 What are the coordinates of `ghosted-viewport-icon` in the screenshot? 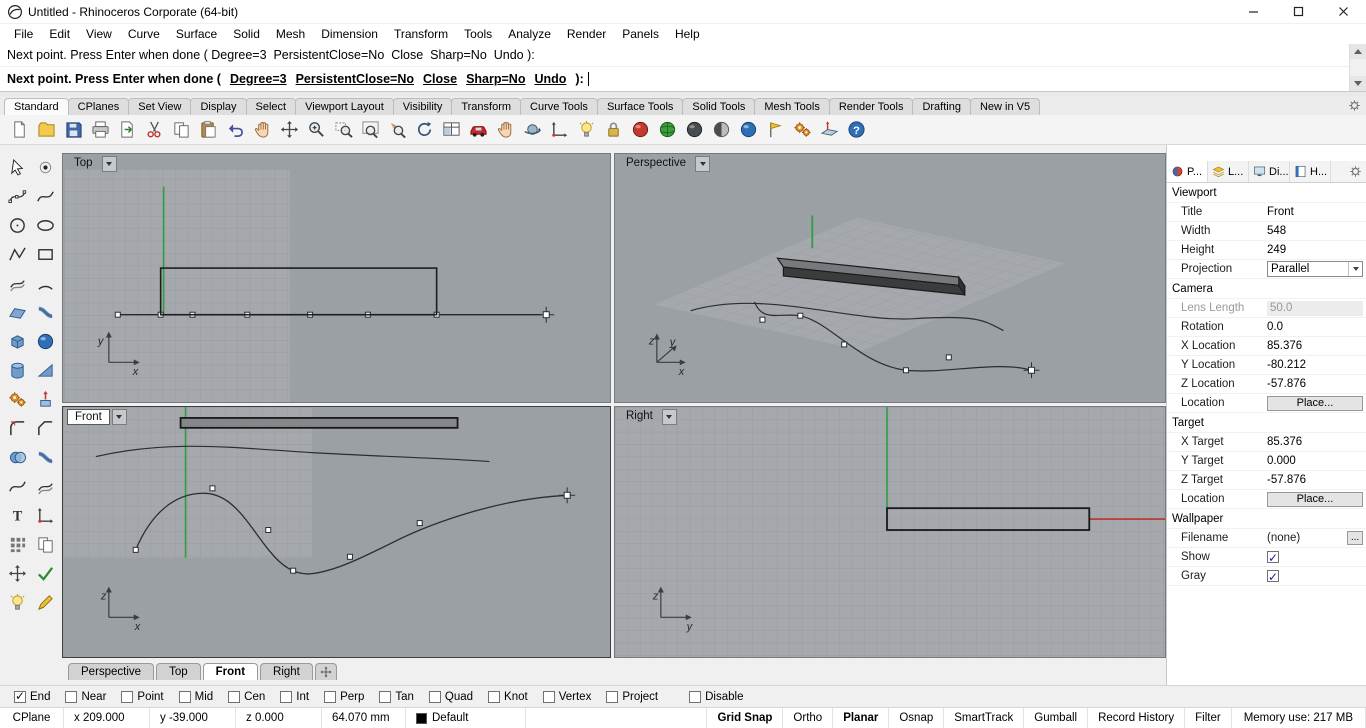 It's located at (721, 129).